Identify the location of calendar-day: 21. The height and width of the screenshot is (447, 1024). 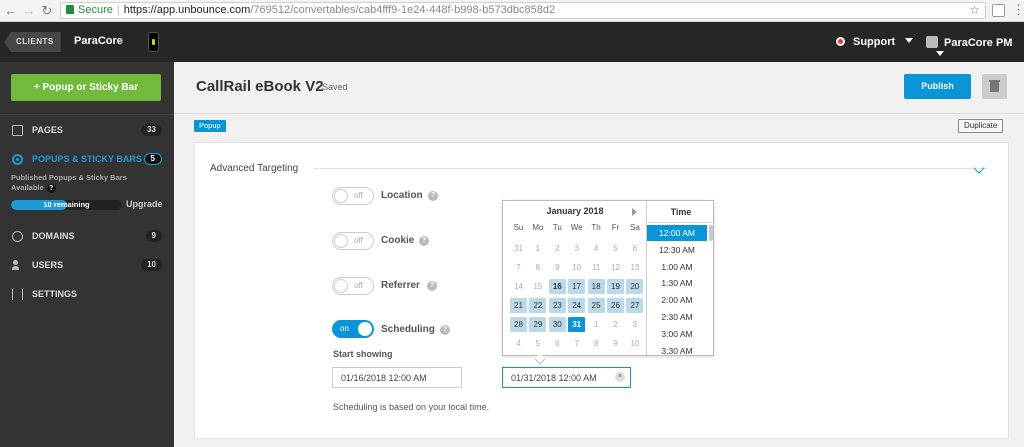
(518, 305).